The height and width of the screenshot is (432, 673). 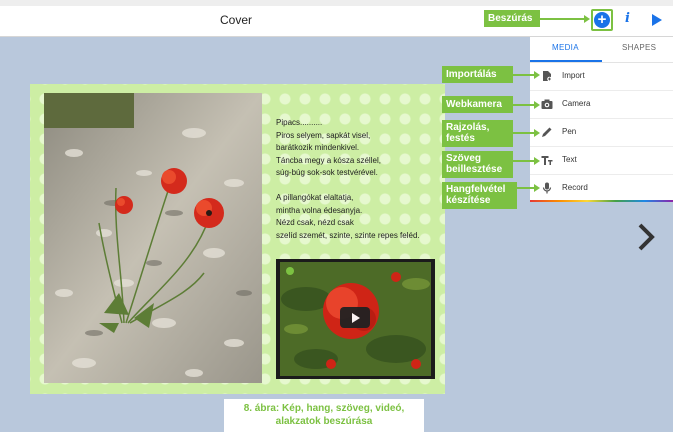 I want to click on tab-media: MEDIA, so click(x=565, y=47).